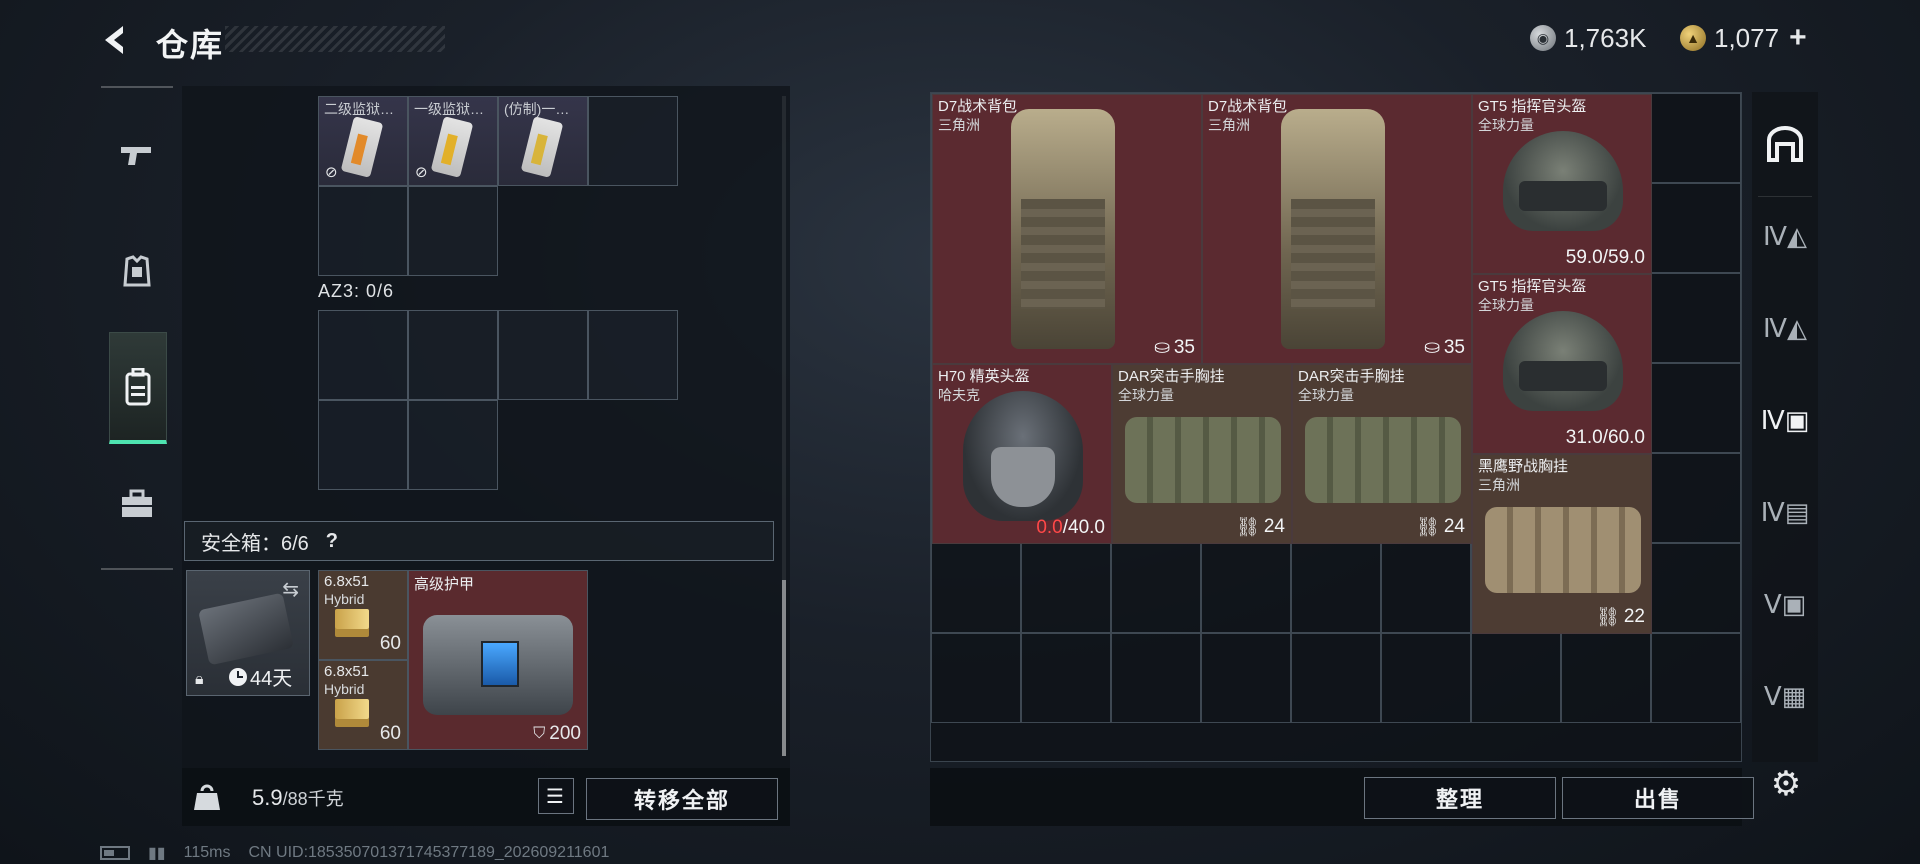  I want to click on weapons-tab, so click(137, 156).